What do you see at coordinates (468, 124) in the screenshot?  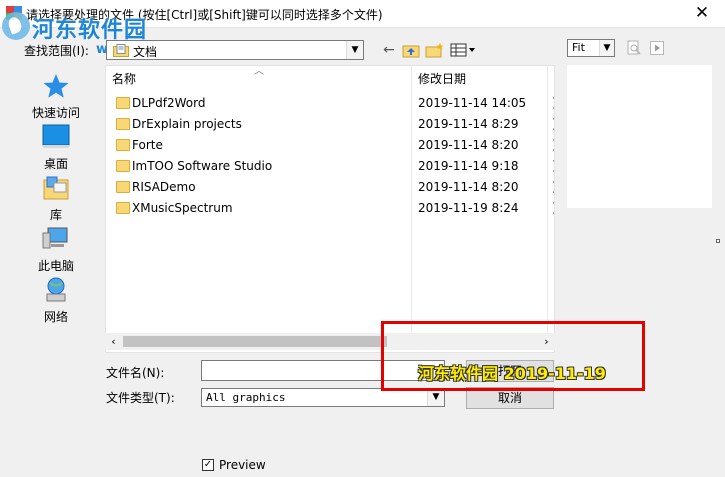 I see `file-date: 2019-11-14 8:29` at bounding box center [468, 124].